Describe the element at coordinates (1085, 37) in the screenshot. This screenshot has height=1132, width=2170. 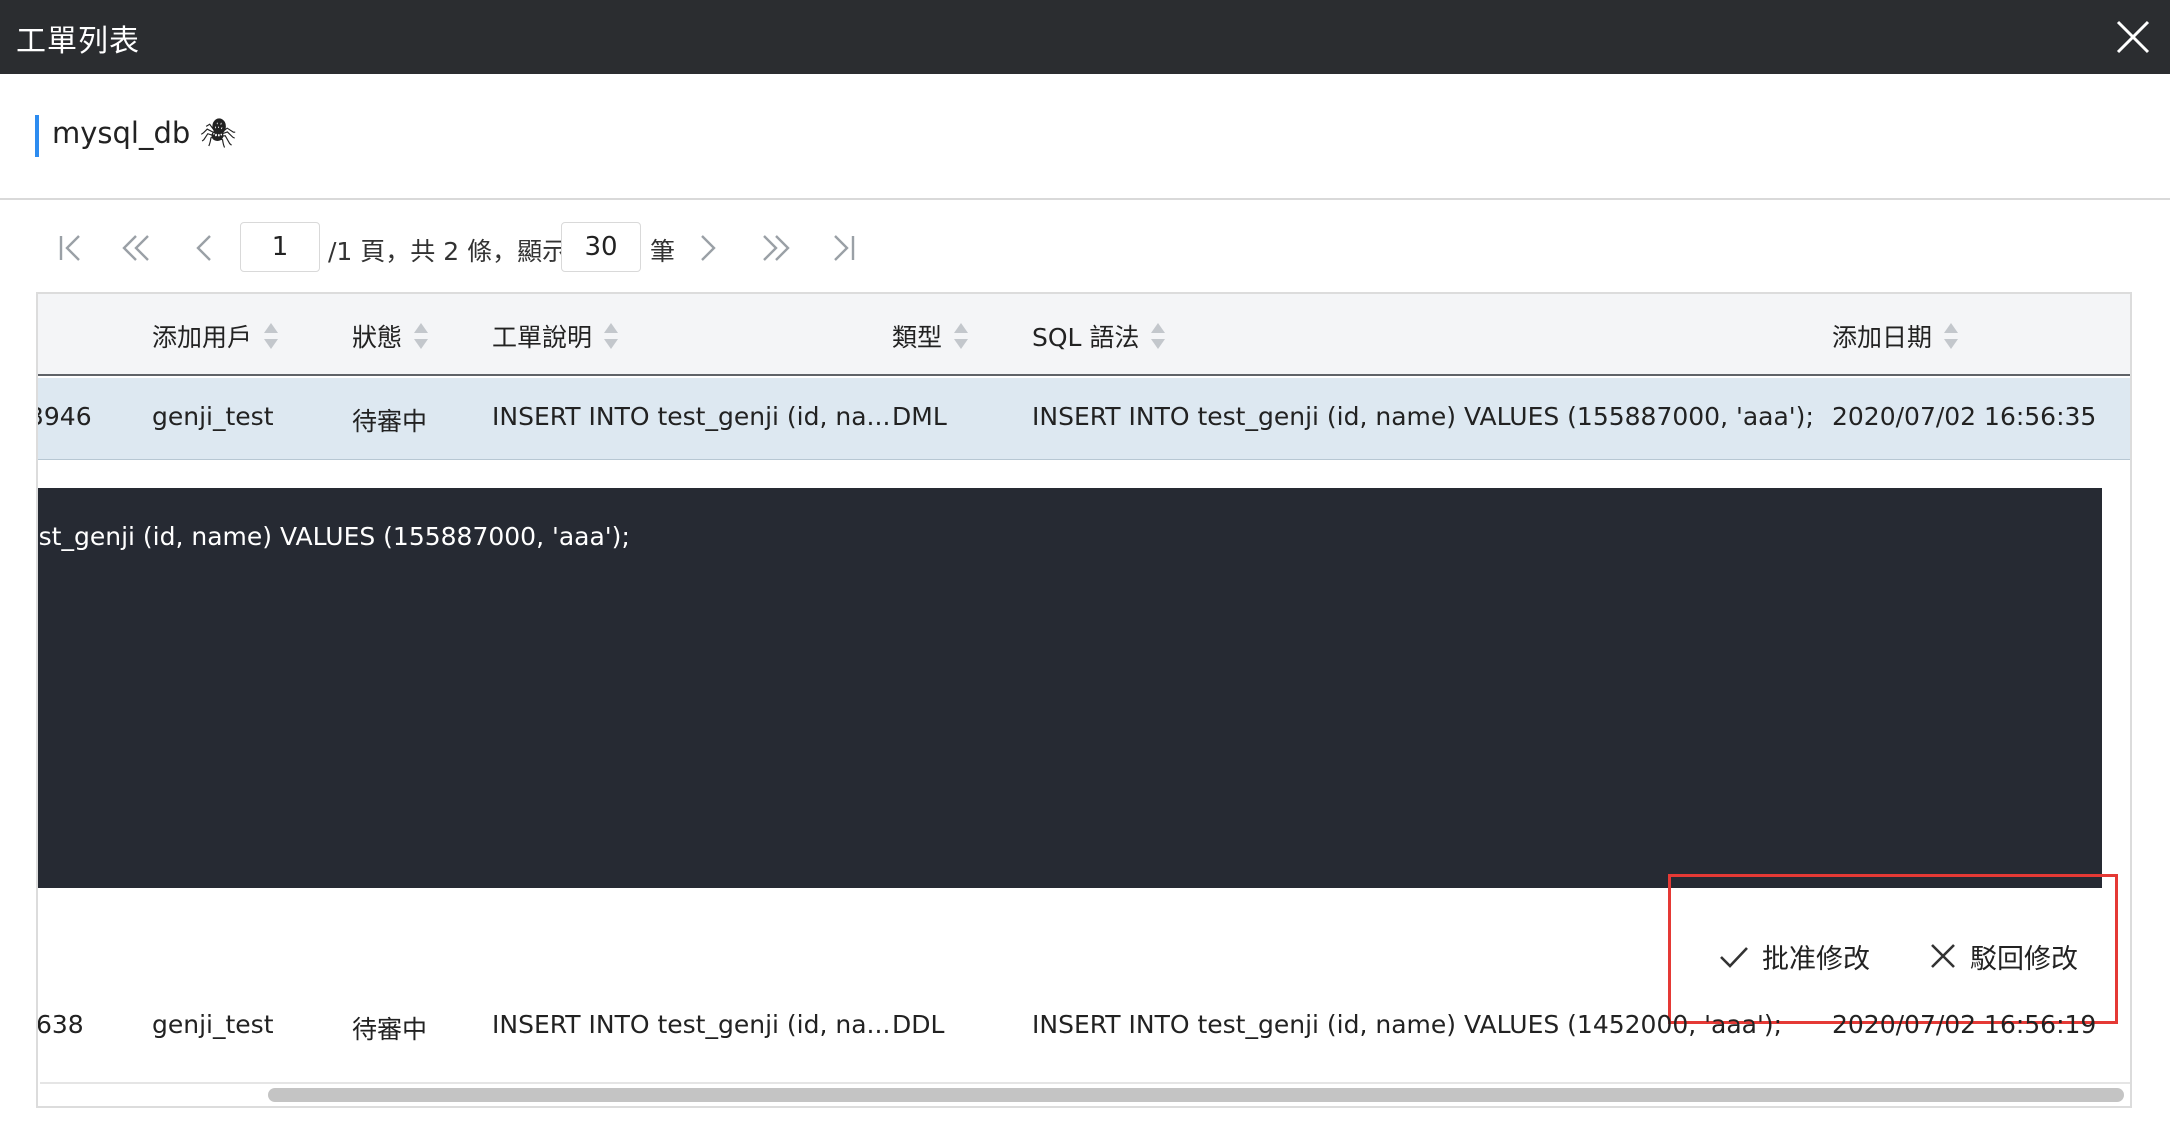
I see `window-titlebar: 工單列表` at that location.